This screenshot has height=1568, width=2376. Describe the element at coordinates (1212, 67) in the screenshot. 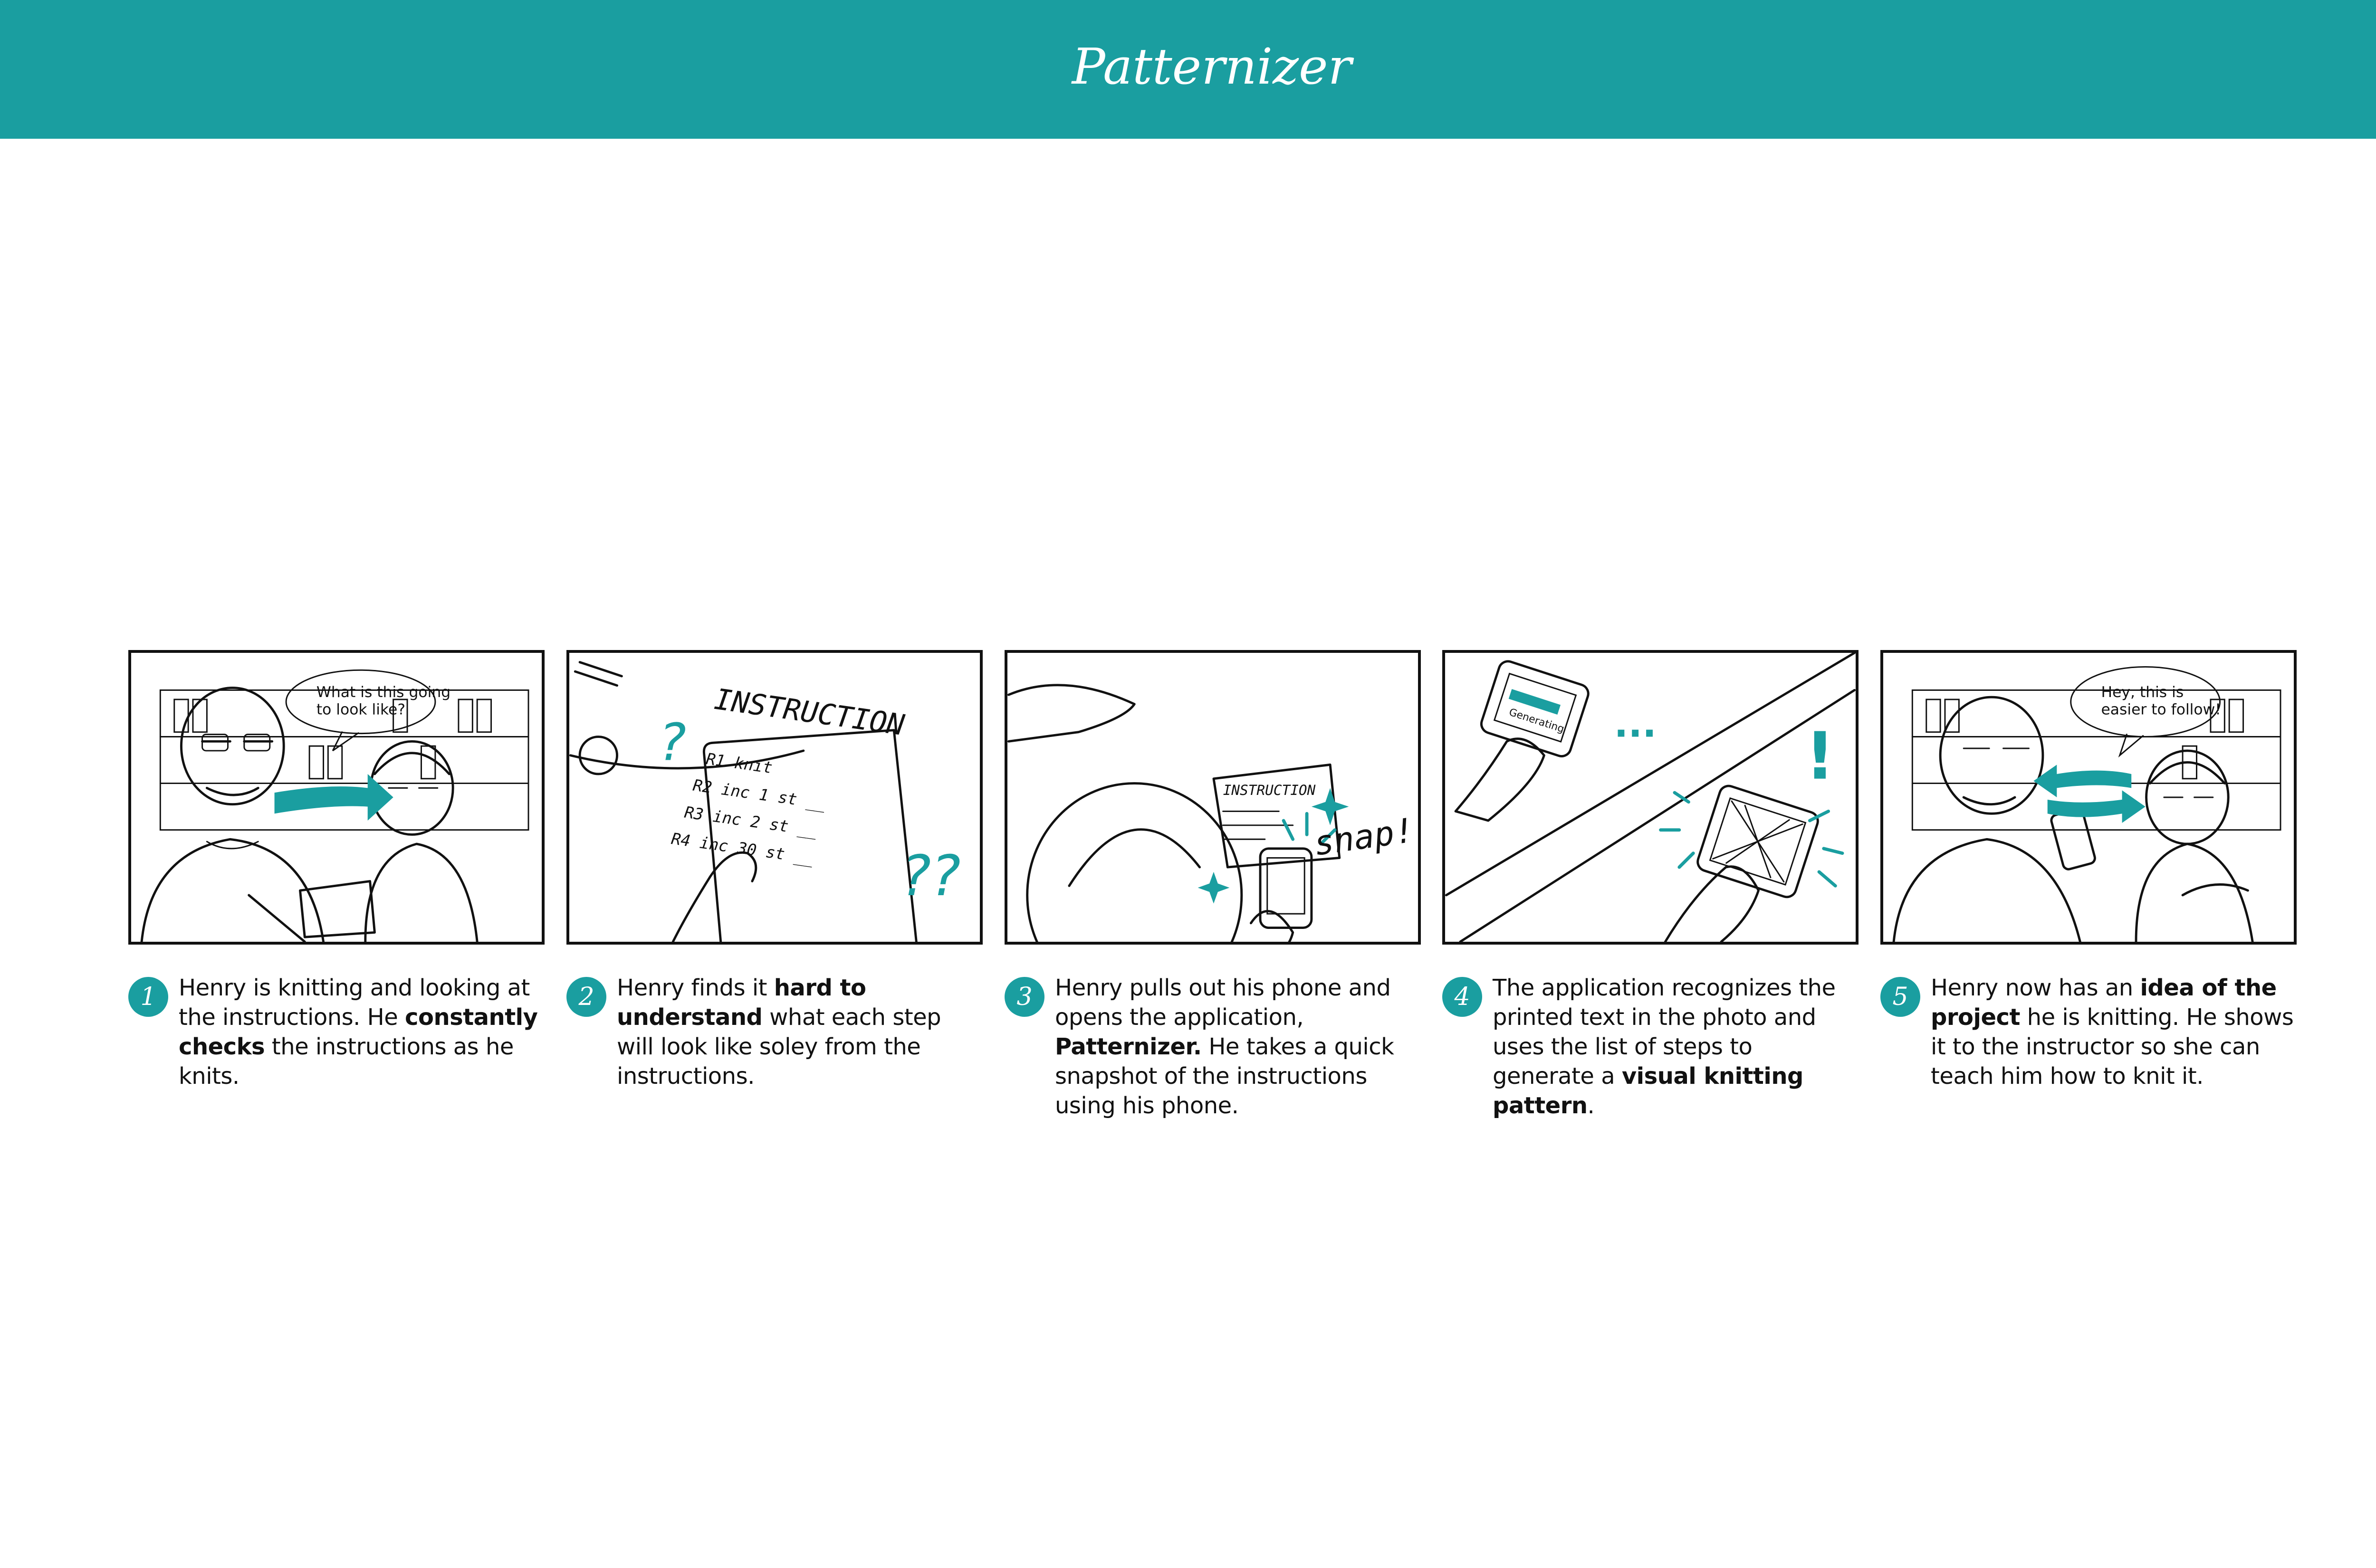

I see `app-logo: Patternizer` at that location.